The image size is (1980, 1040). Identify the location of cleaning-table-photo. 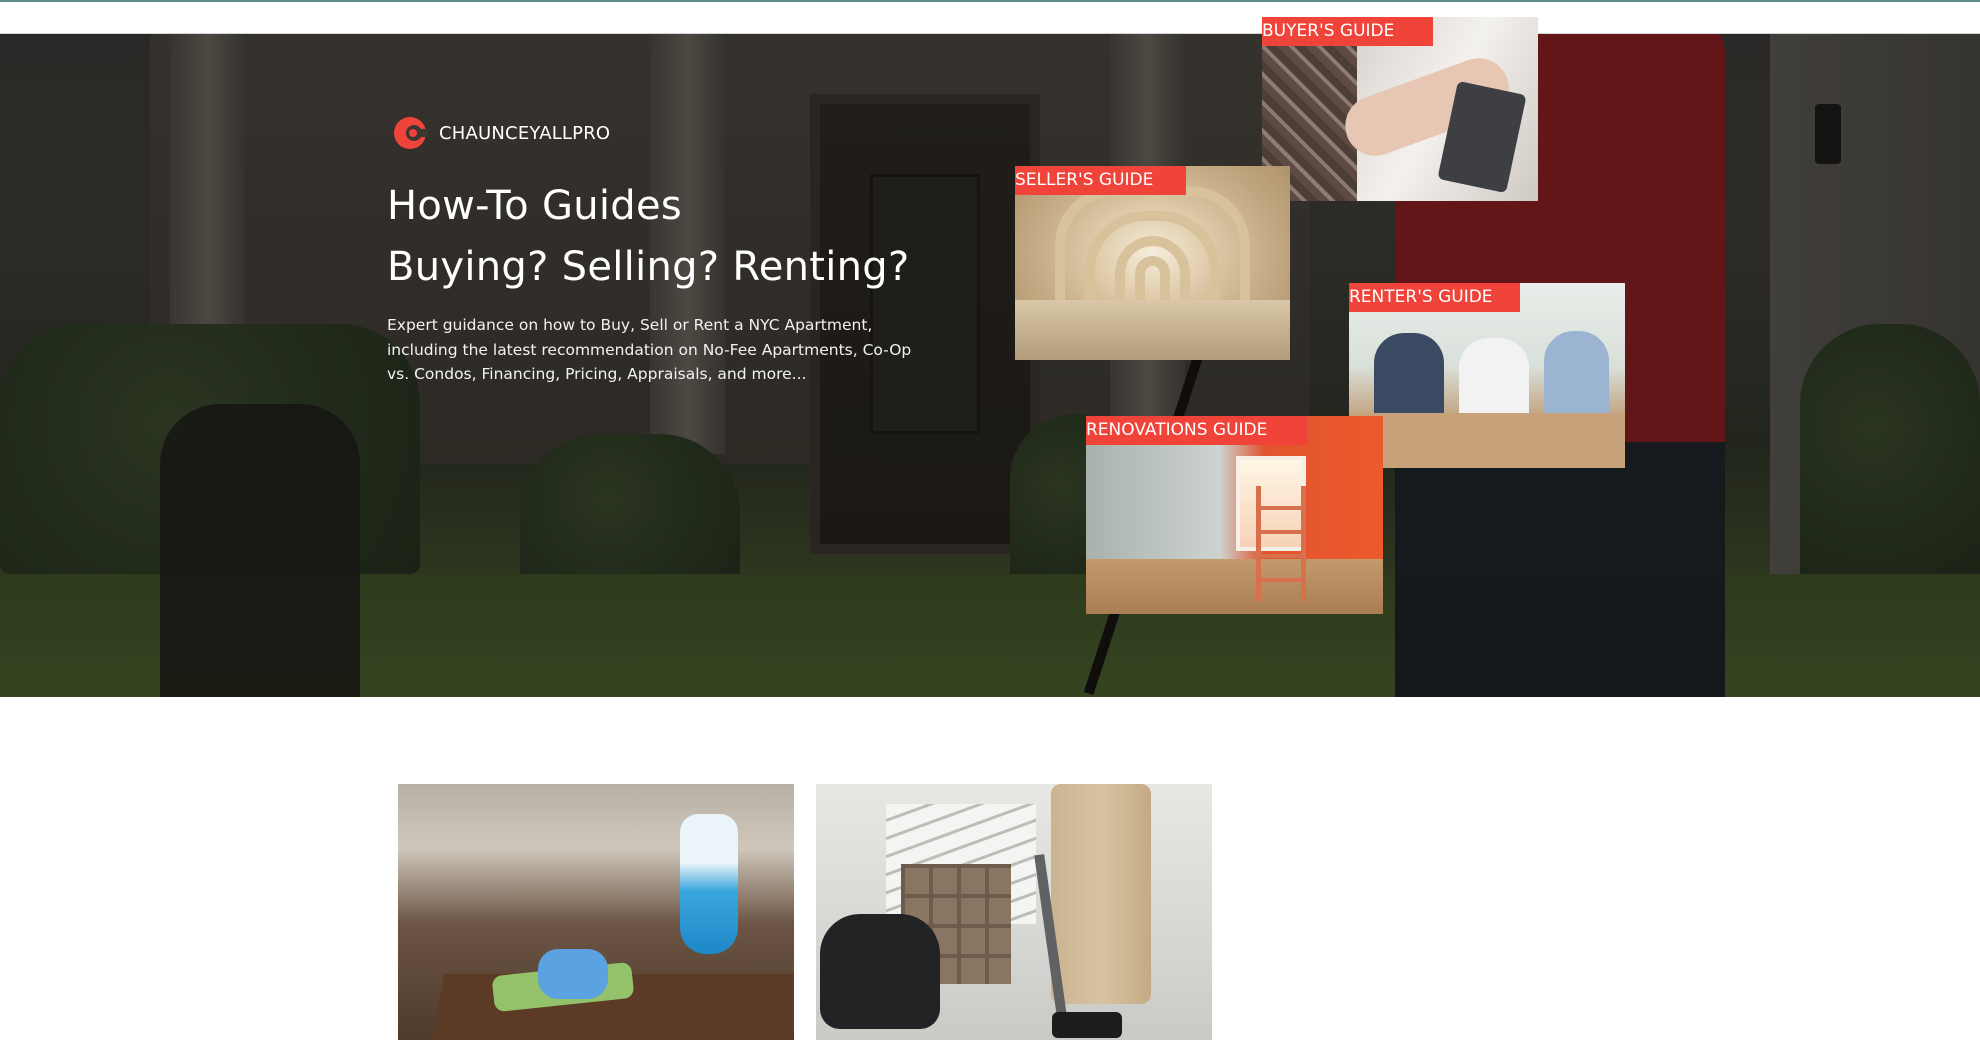
(596, 912).